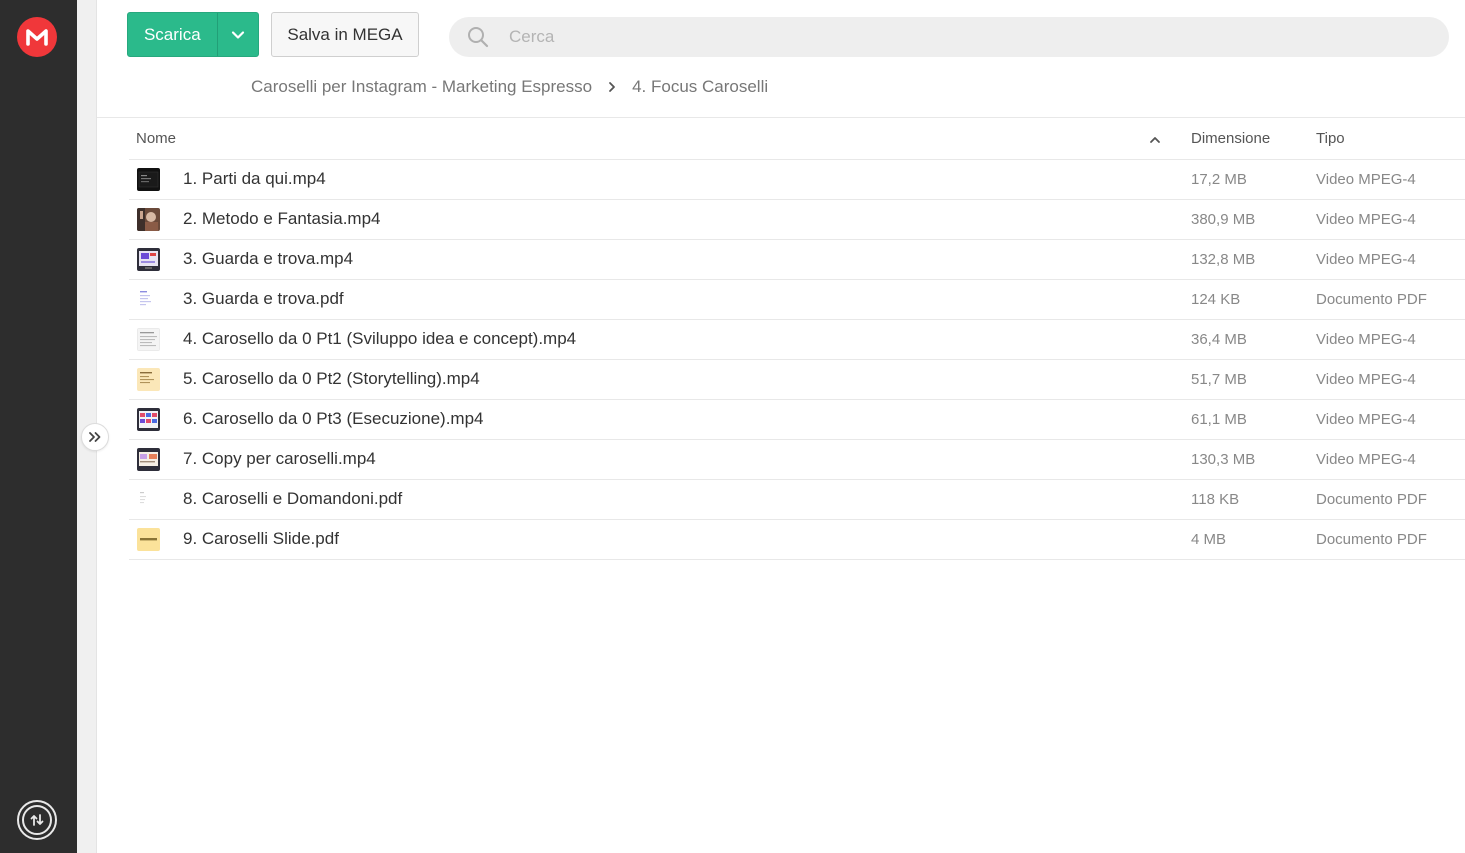 The image size is (1465, 853). I want to click on file-size: 36,4 MB, so click(1219, 339).